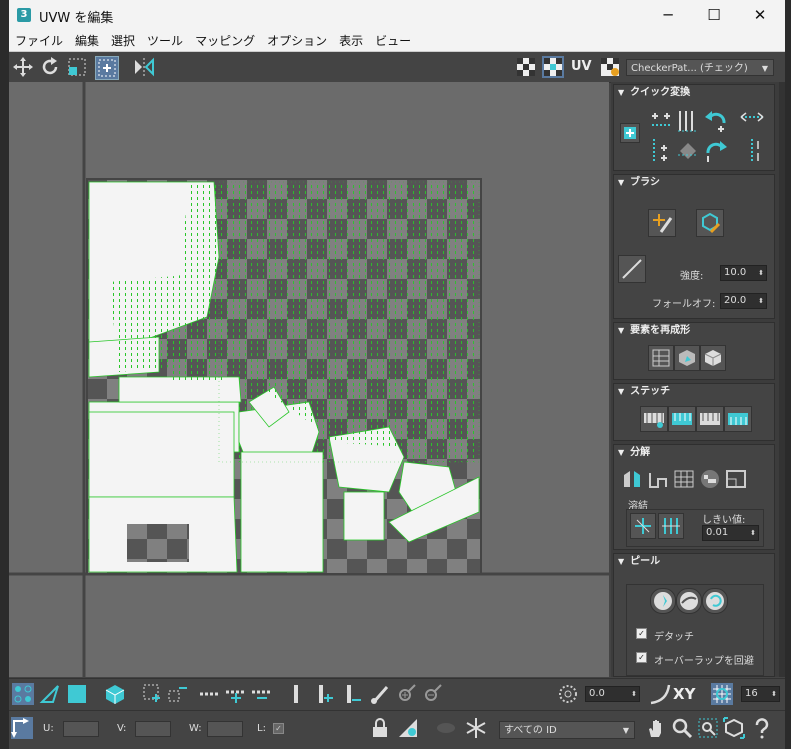 The height and width of the screenshot is (749, 791). What do you see at coordinates (380, 728) in the screenshot?
I see `lock-icon` at bounding box center [380, 728].